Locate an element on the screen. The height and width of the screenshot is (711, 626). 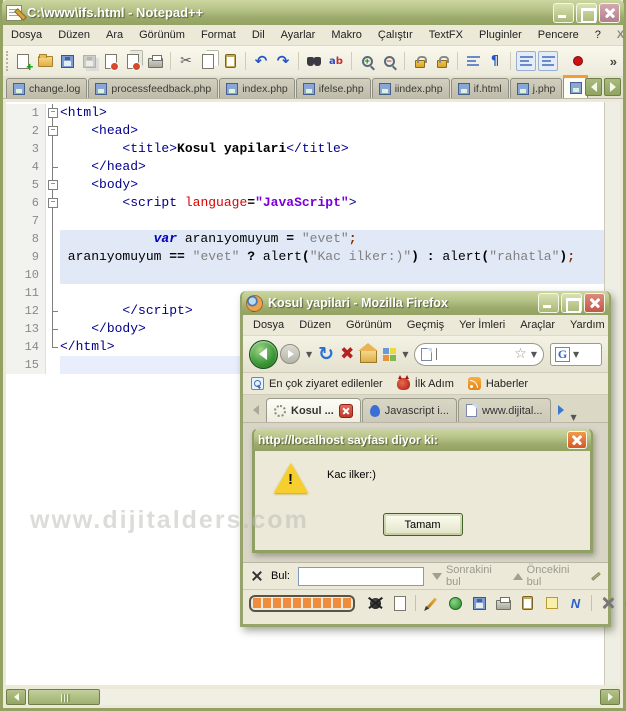
menu-item-ge-mi-: Geçmiş is located at coordinates (425, 325).